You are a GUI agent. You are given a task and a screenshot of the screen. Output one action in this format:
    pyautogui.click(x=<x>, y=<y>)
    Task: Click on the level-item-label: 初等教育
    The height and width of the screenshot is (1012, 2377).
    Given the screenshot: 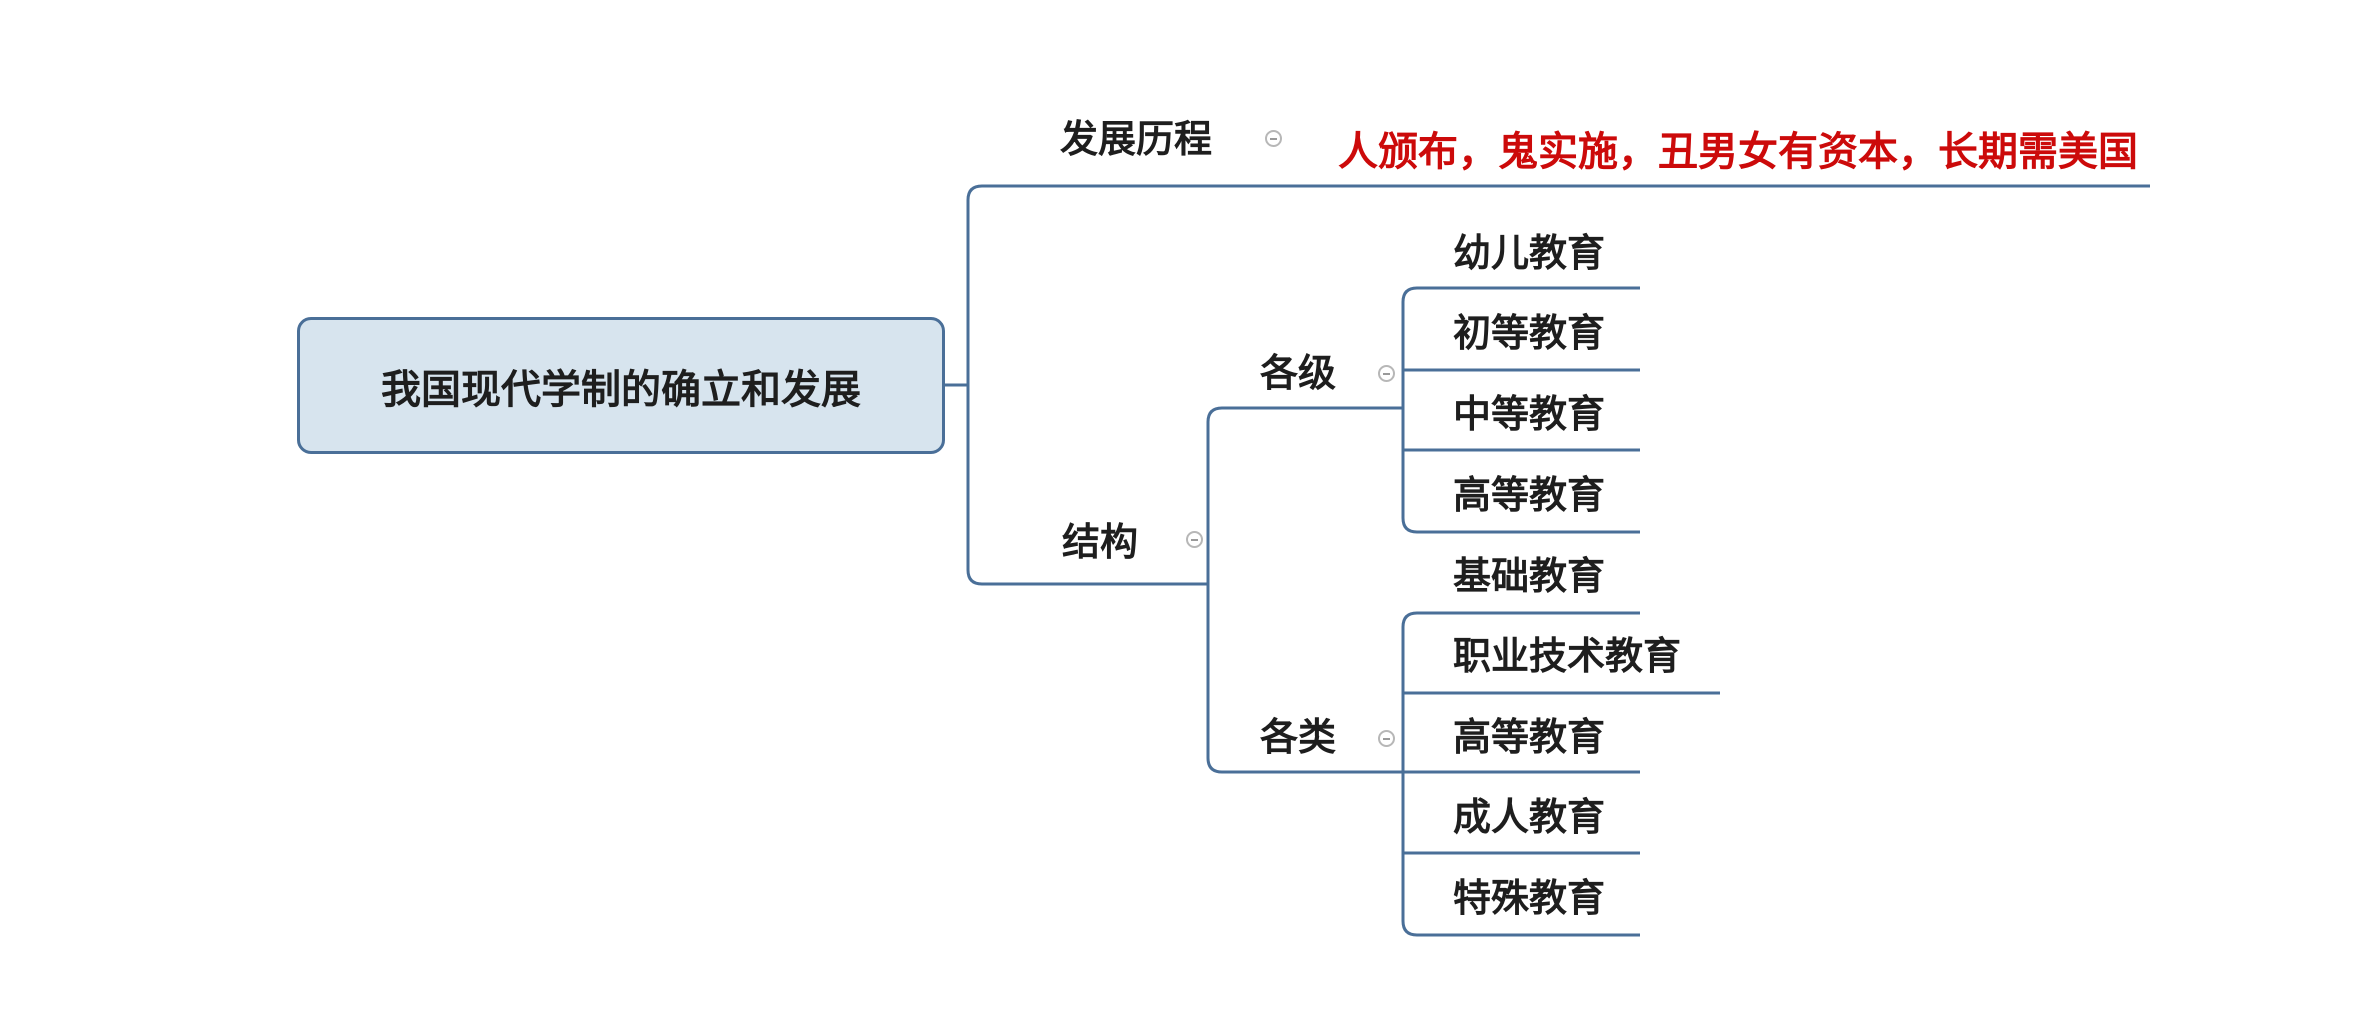 What is the action you would take?
    pyautogui.click(x=1529, y=333)
    